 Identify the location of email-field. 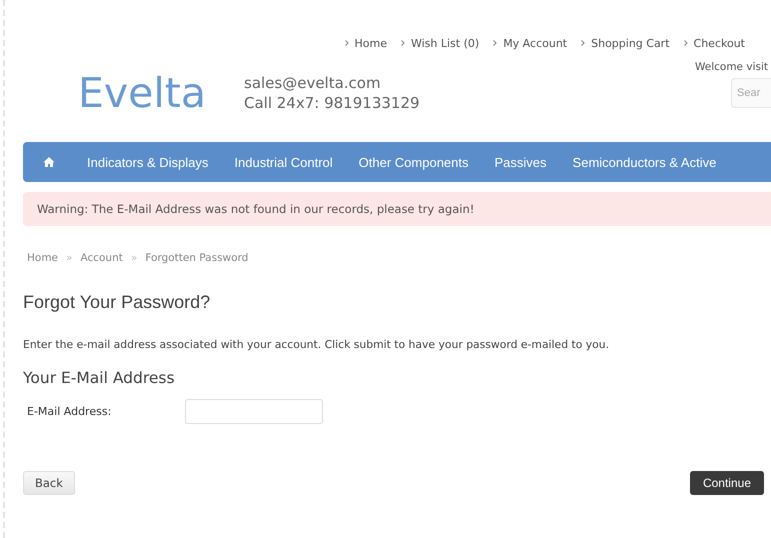
(254, 411).